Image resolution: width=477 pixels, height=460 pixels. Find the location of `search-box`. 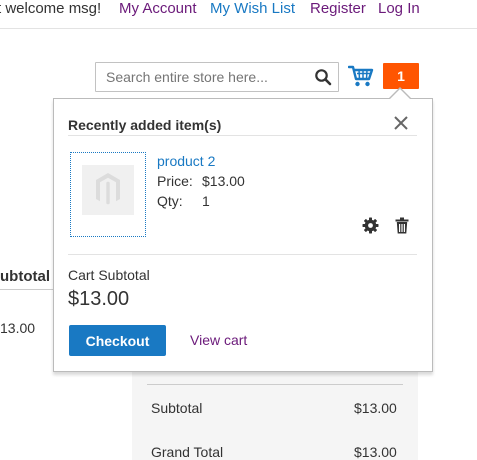

search-box is located at coordinates (217, 77).